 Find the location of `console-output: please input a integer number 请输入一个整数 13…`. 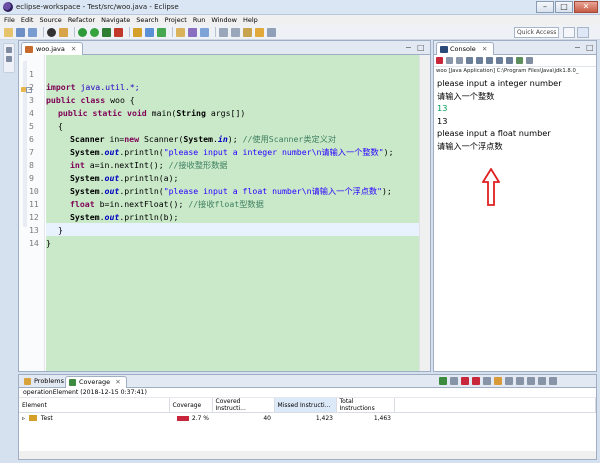

console-output: please input a integer number 请输入一个整数 13… is located at coordinates (515, 114).